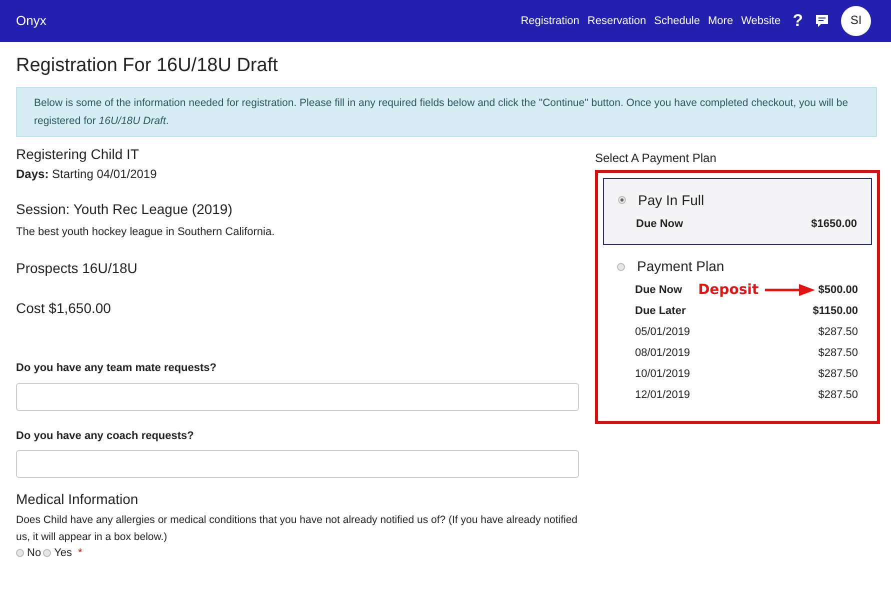  Describe the element at coordinates (834, 224) in the screenshot. I see `payment-amount: $1650.00` at that location.